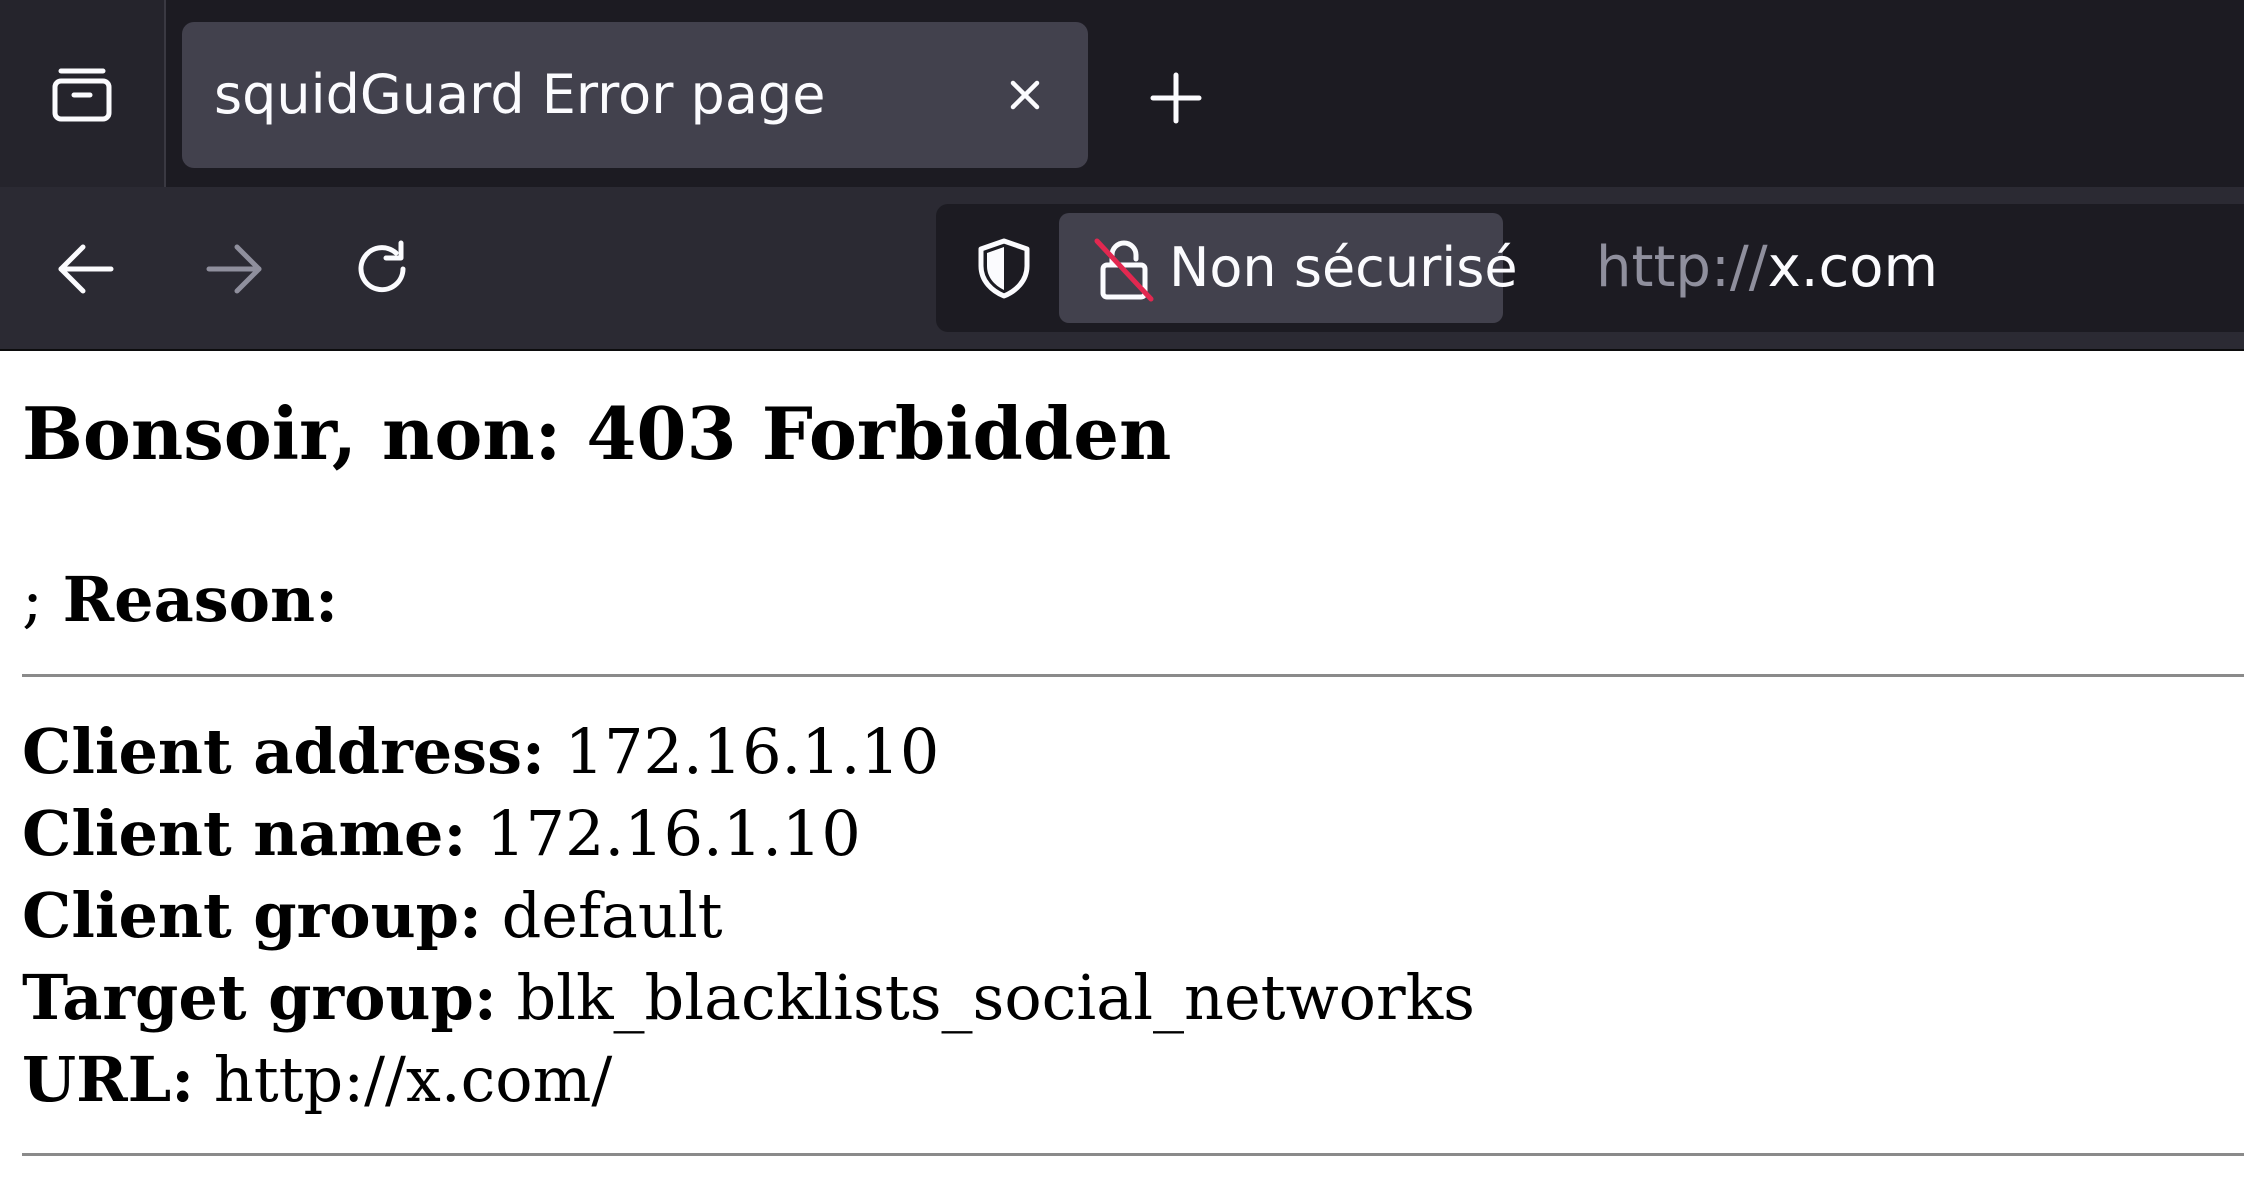 This screenshot has width=2244, height=1202. I want to click on info-label: Target group:, so click(259, 997).